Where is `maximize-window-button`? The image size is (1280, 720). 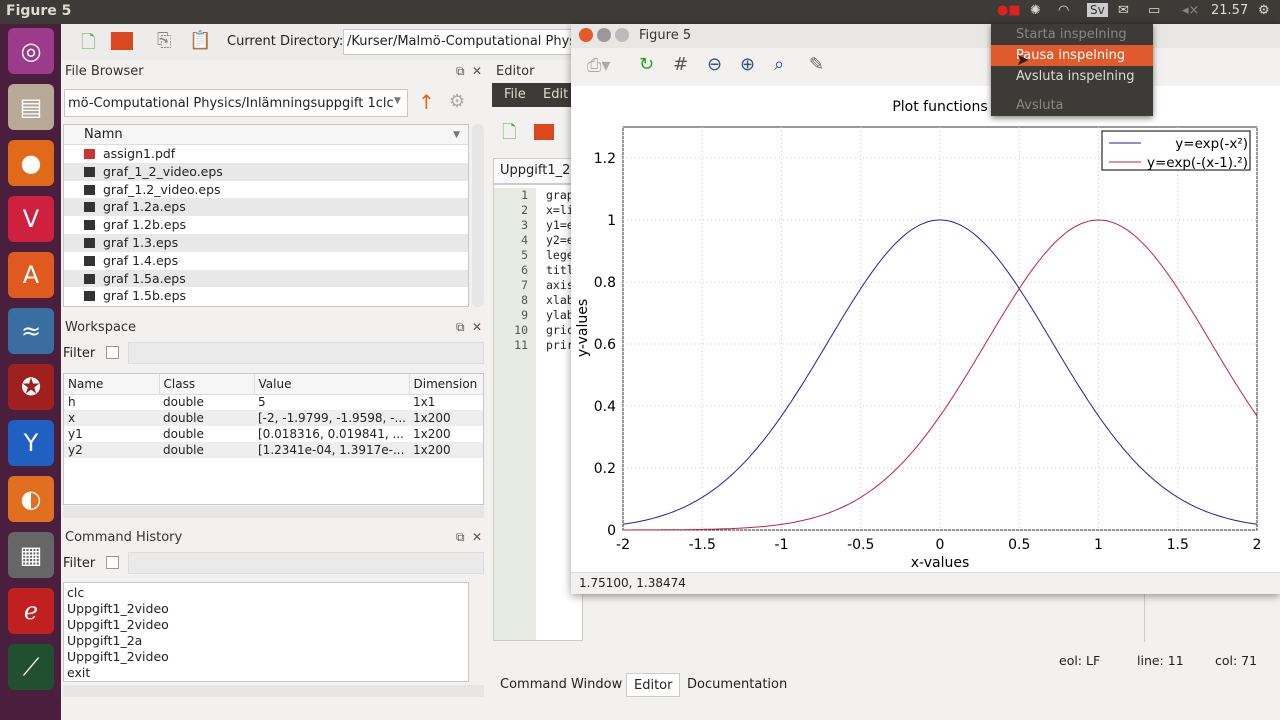 maximize-window-button is located at coordinates (622, 35).